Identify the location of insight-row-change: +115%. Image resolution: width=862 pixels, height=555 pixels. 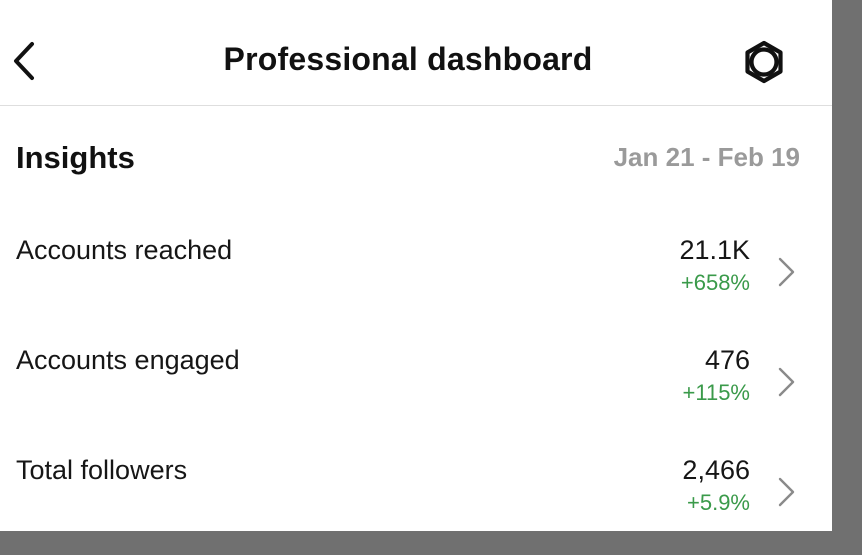
(716, 392).